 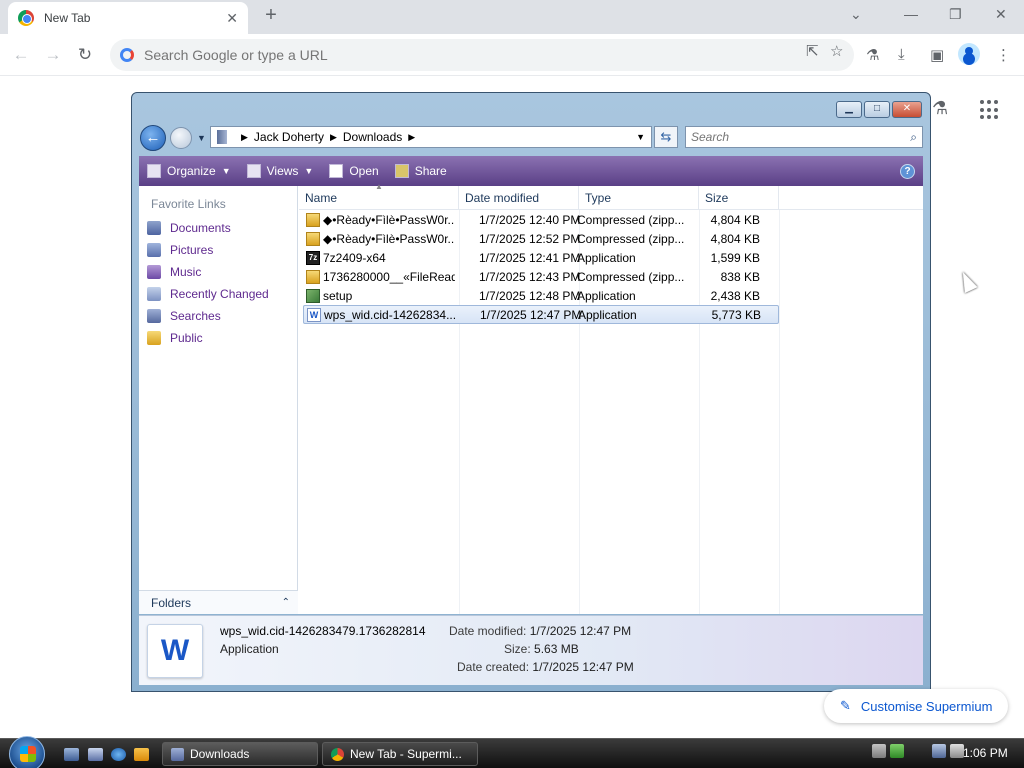 What do you see at coordinates (154, 228) in the screenshot?
I see `documents-icon` at bounding box center [154, 228].